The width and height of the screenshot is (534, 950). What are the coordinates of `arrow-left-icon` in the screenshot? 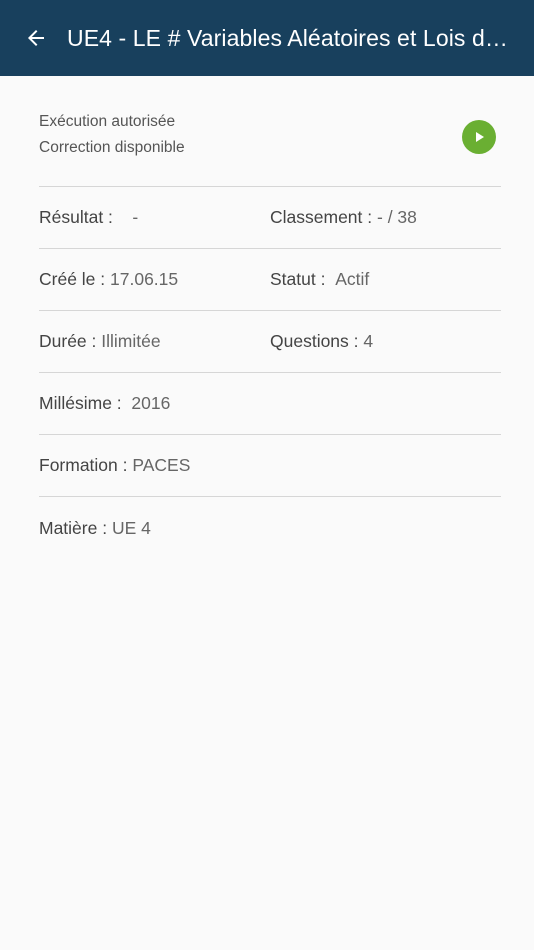 It's located at (36, 38).